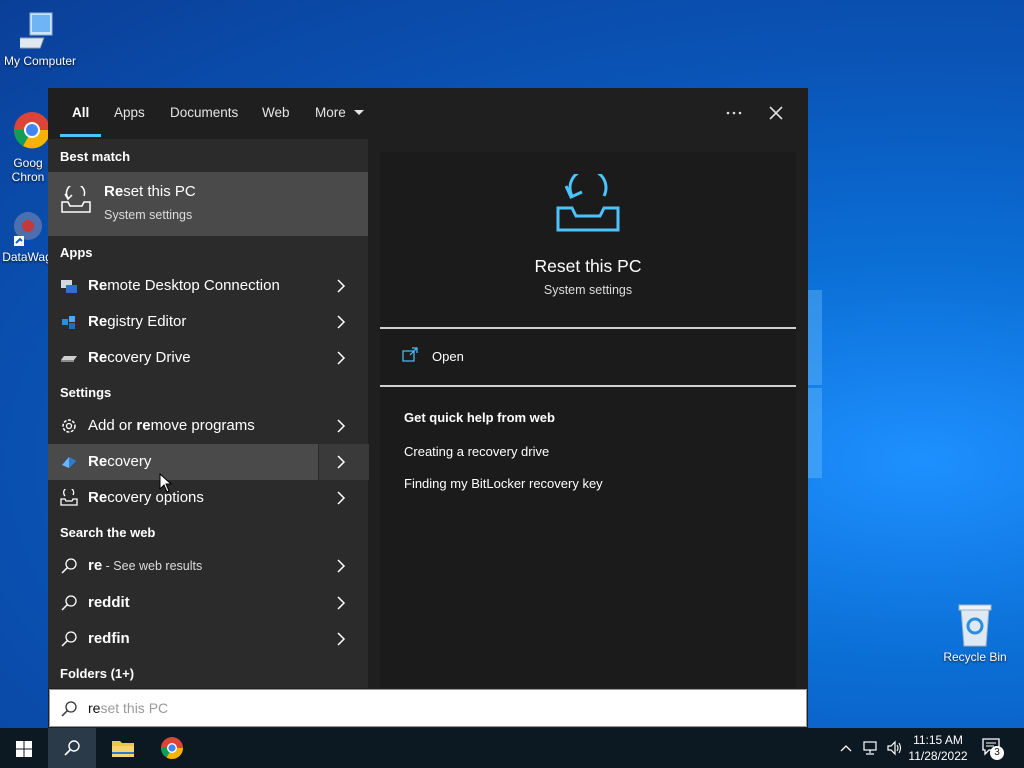 Image resolution: width=1024 pixels, height=768 pixels. Describe the element at coordinates (503, 483) in the screenshot. I see `help-link-bitlocker-key: Finding my BitLocker recovery key` at that location.